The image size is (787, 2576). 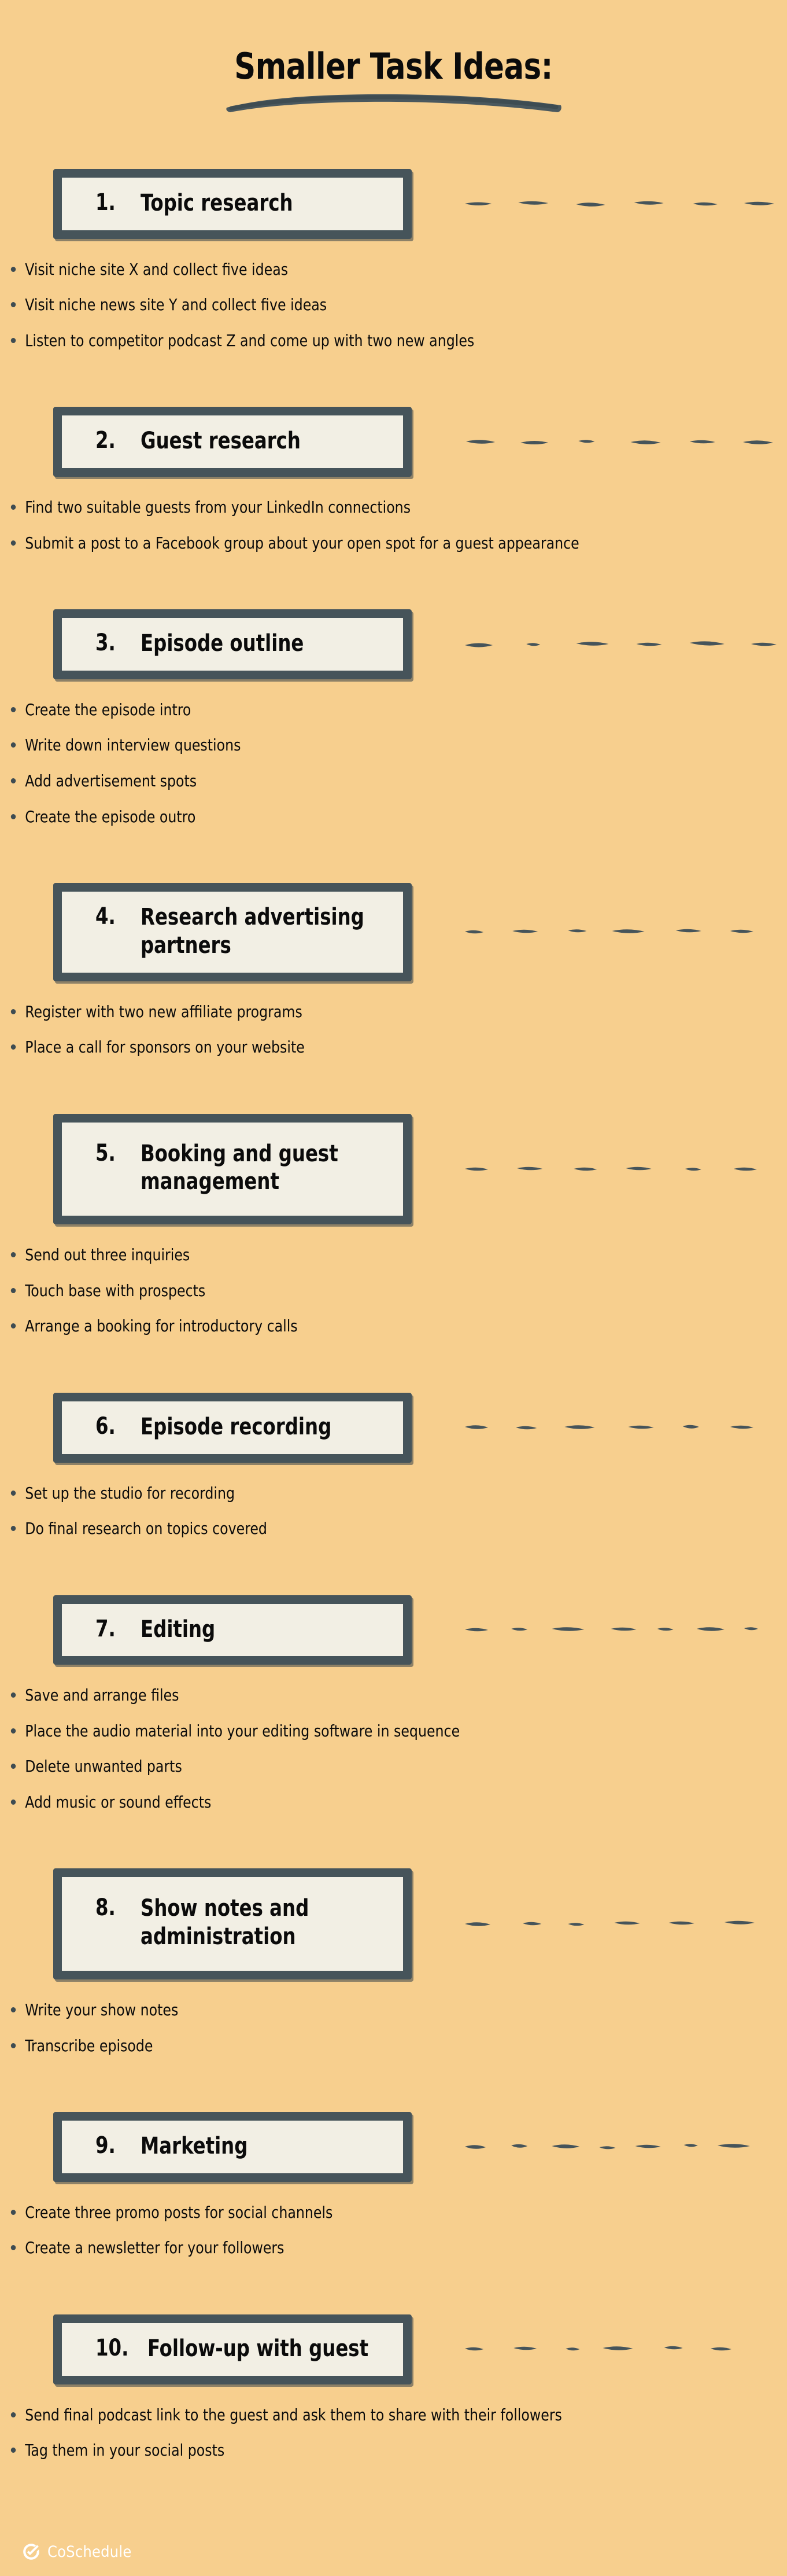 What do you see at coordinates (317, 745) in the screenshot?
I see `list-item: Write down interview questions` at bounding box center [317, 745].